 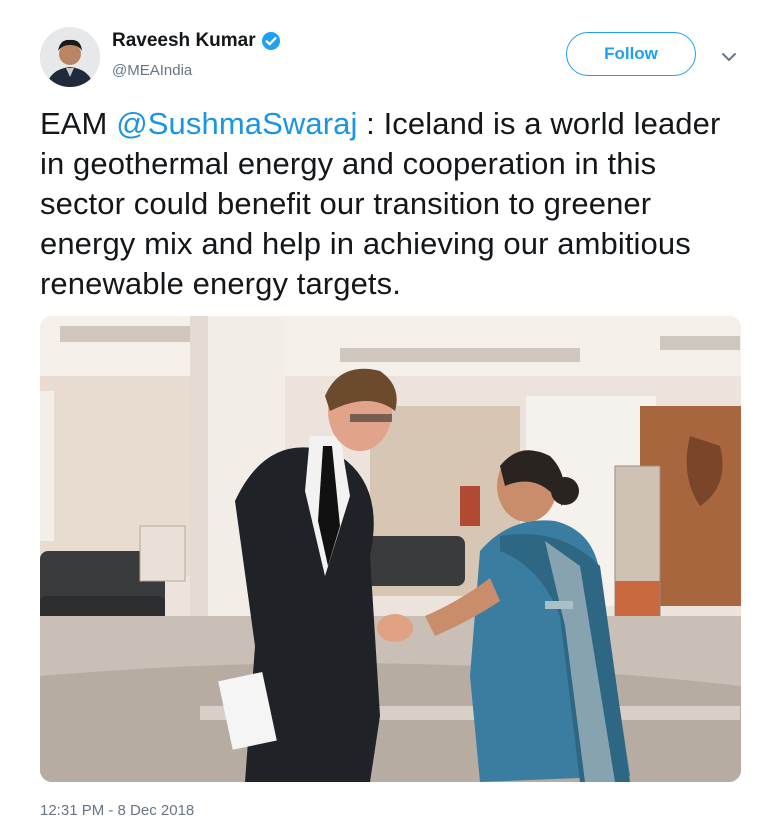 I want to click on tweet-timestamp: 12:31 PM - 8 Dec 2018, so click(x=117, y=810).